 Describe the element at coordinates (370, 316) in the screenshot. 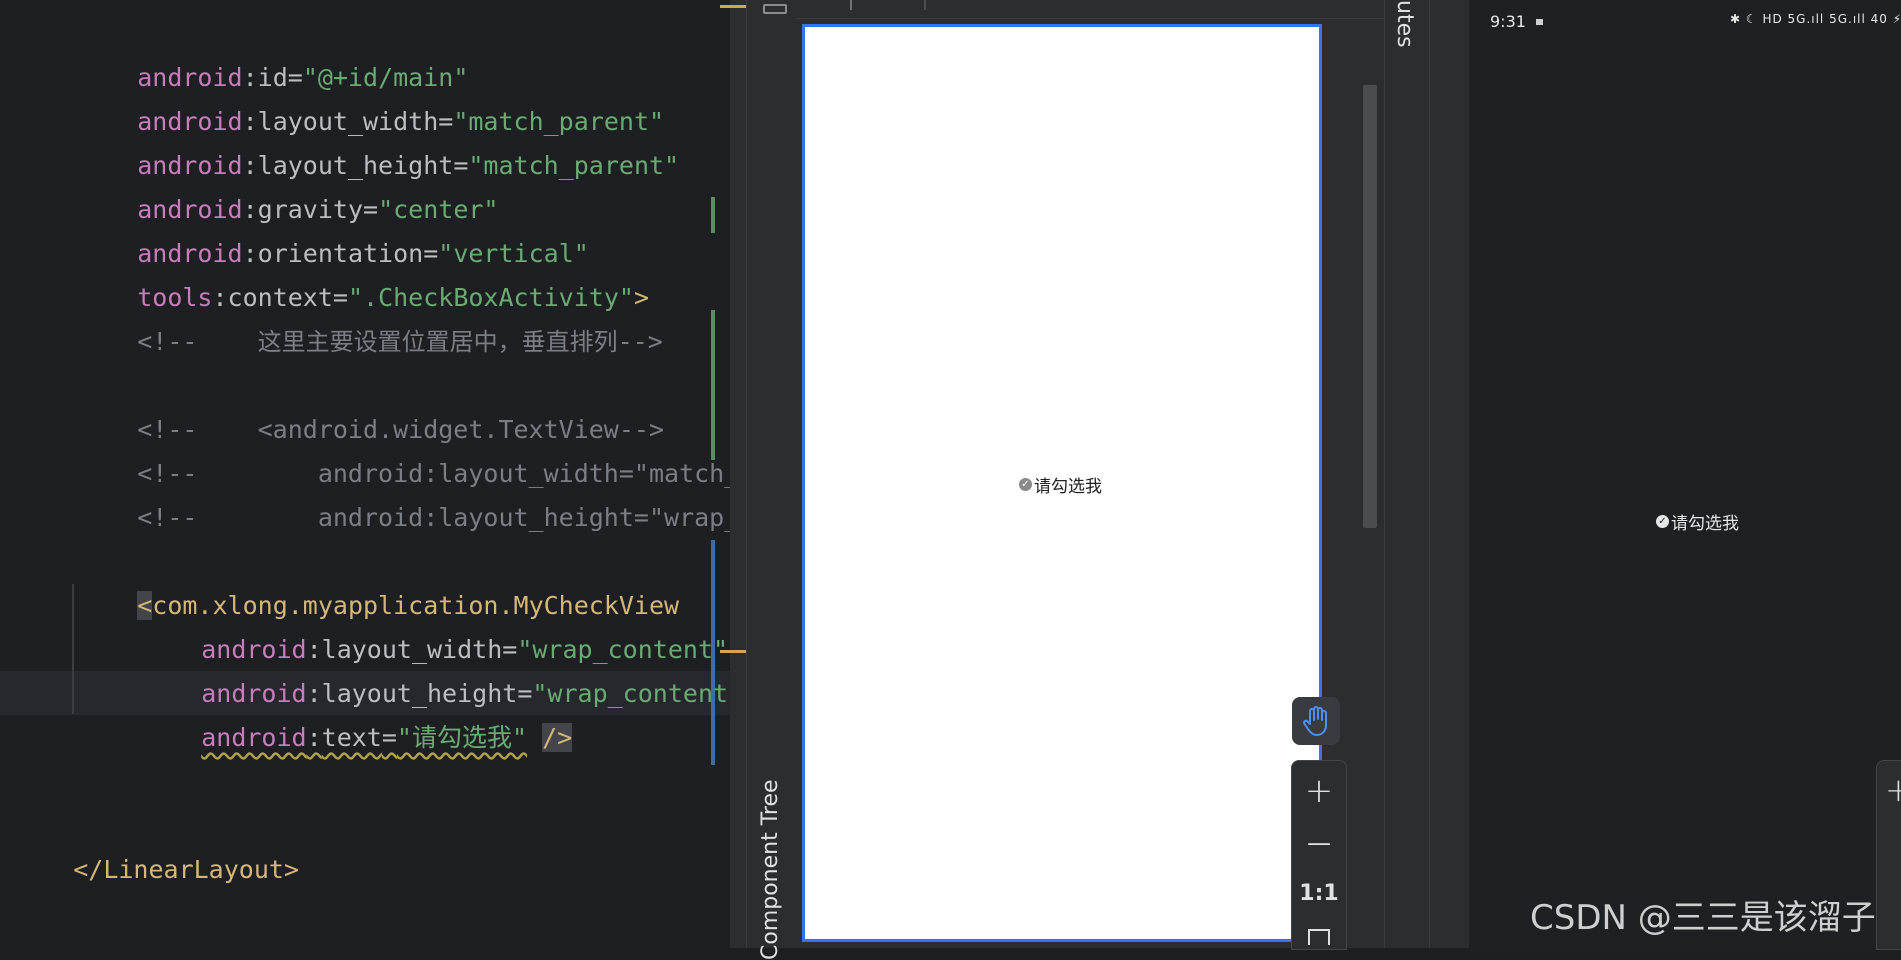

I see `code-comment-line: <!-- 这里主要设置位置居中，垂直排列-->` at that location.